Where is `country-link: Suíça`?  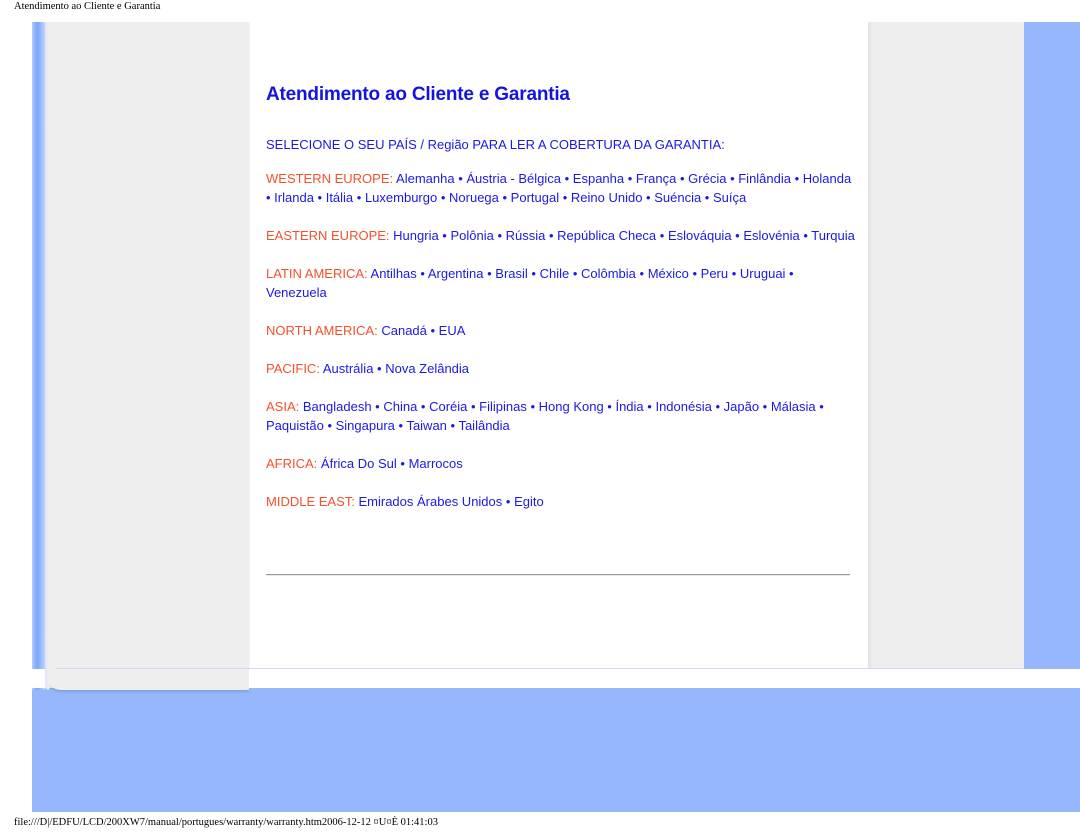 country-link: Suíça is located at coordinates (729, 197).